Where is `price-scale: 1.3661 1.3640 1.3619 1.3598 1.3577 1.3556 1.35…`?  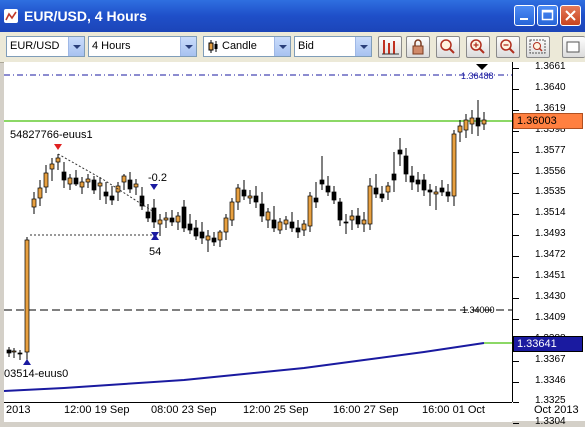 price-scale: 1.3661 1.3640 1.3619 1.3598 1.3577 1.3556 1.35… is located at coordinates (548, 244).